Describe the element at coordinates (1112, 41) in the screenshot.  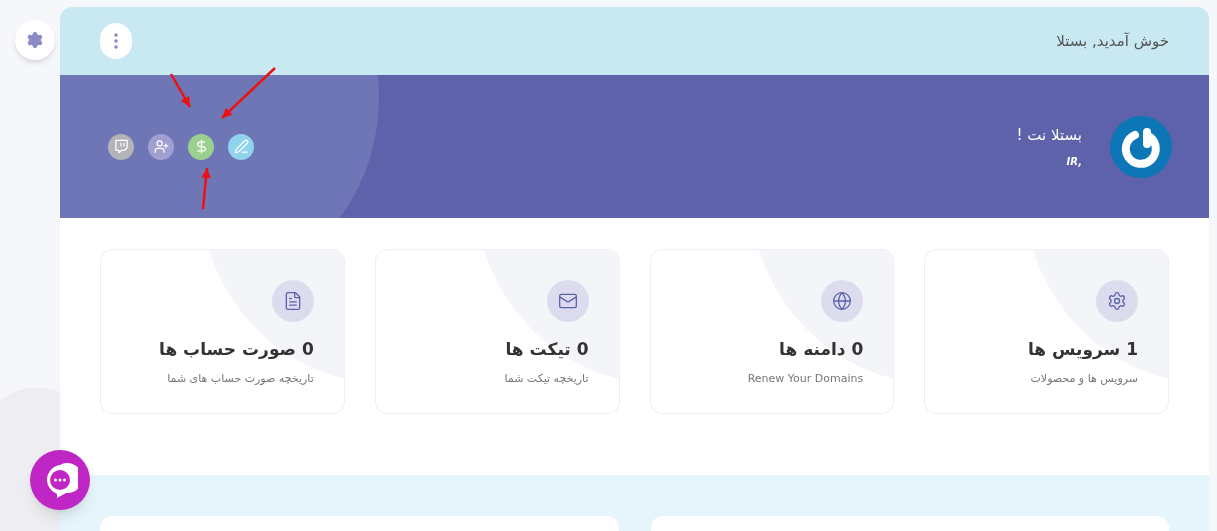
I see `welcome-title: خوش آمدید, بستلا` at that location.